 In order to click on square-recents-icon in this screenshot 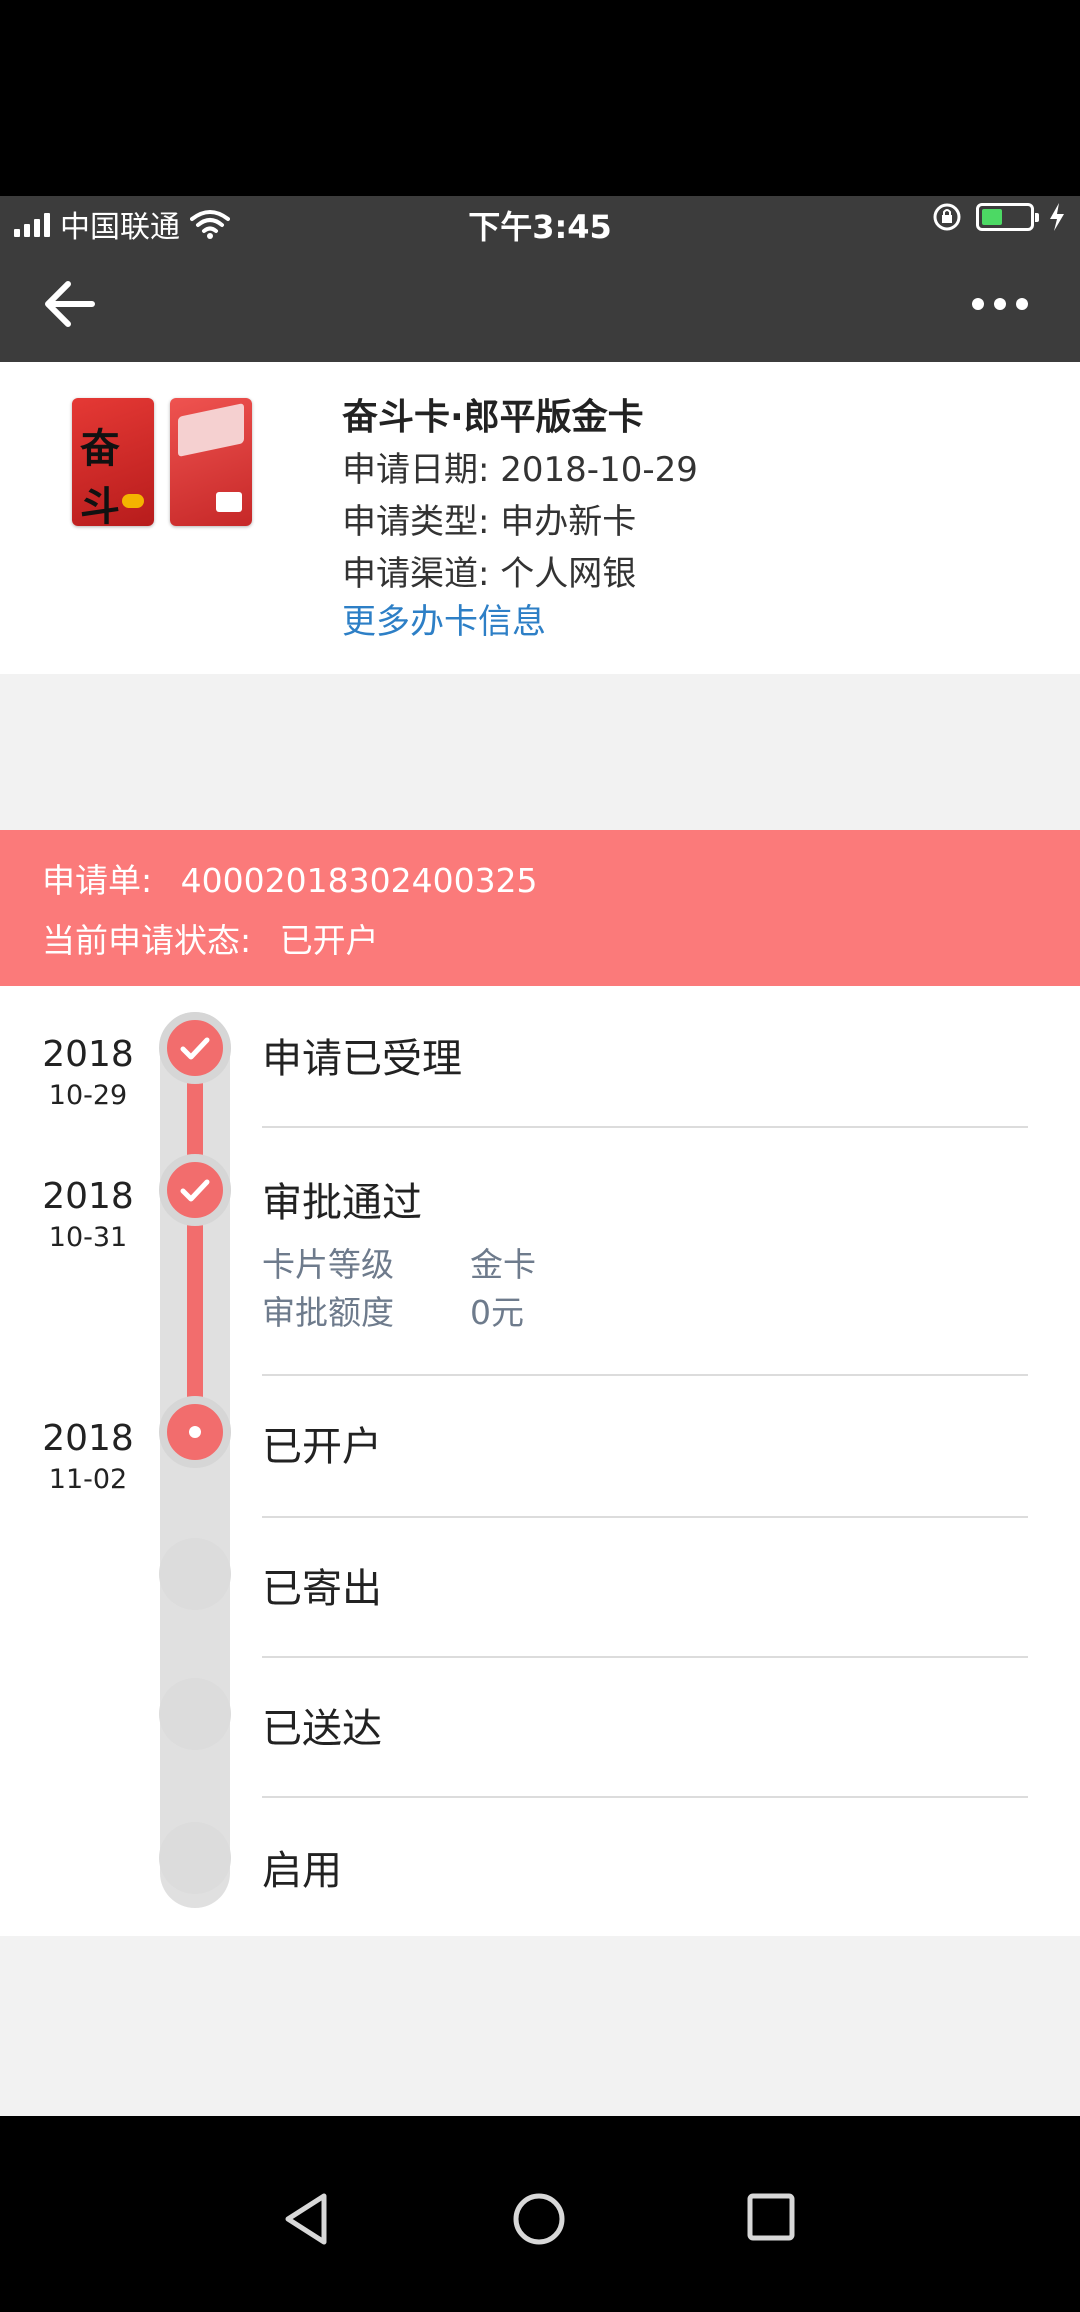, I will do `click(771, 2217)`.